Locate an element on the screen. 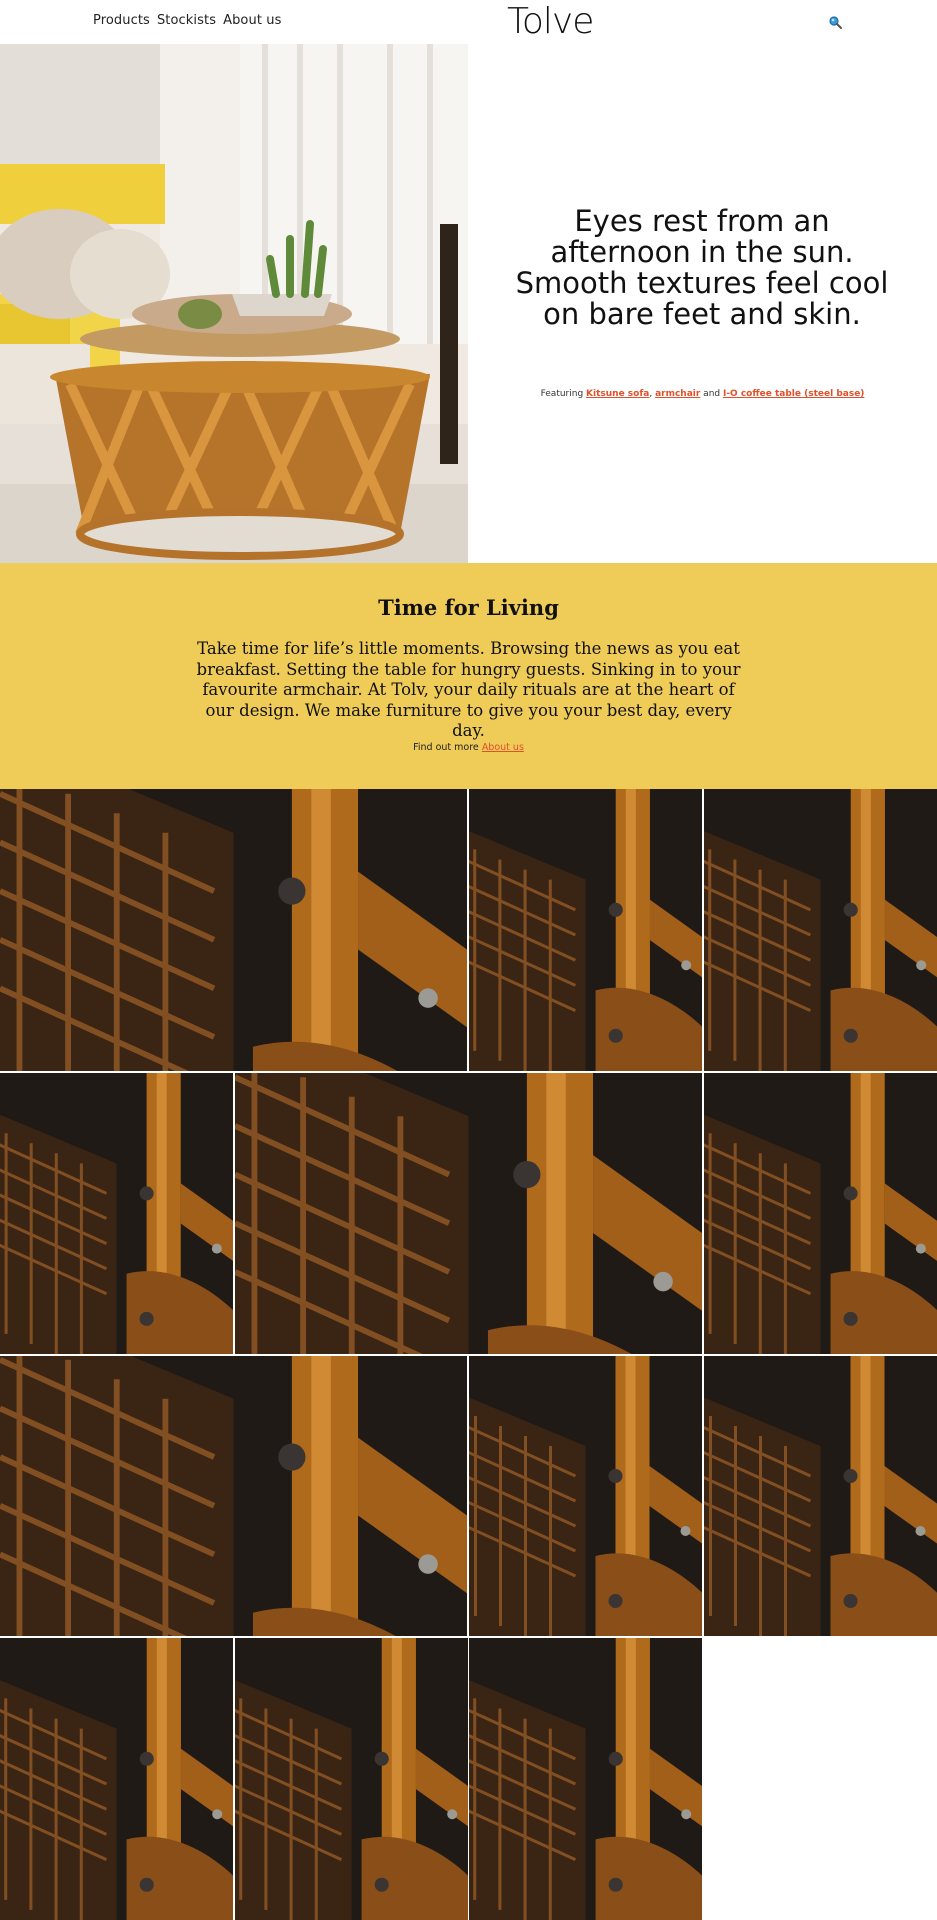  nav-products: Products is located at coordinates (121, 20).